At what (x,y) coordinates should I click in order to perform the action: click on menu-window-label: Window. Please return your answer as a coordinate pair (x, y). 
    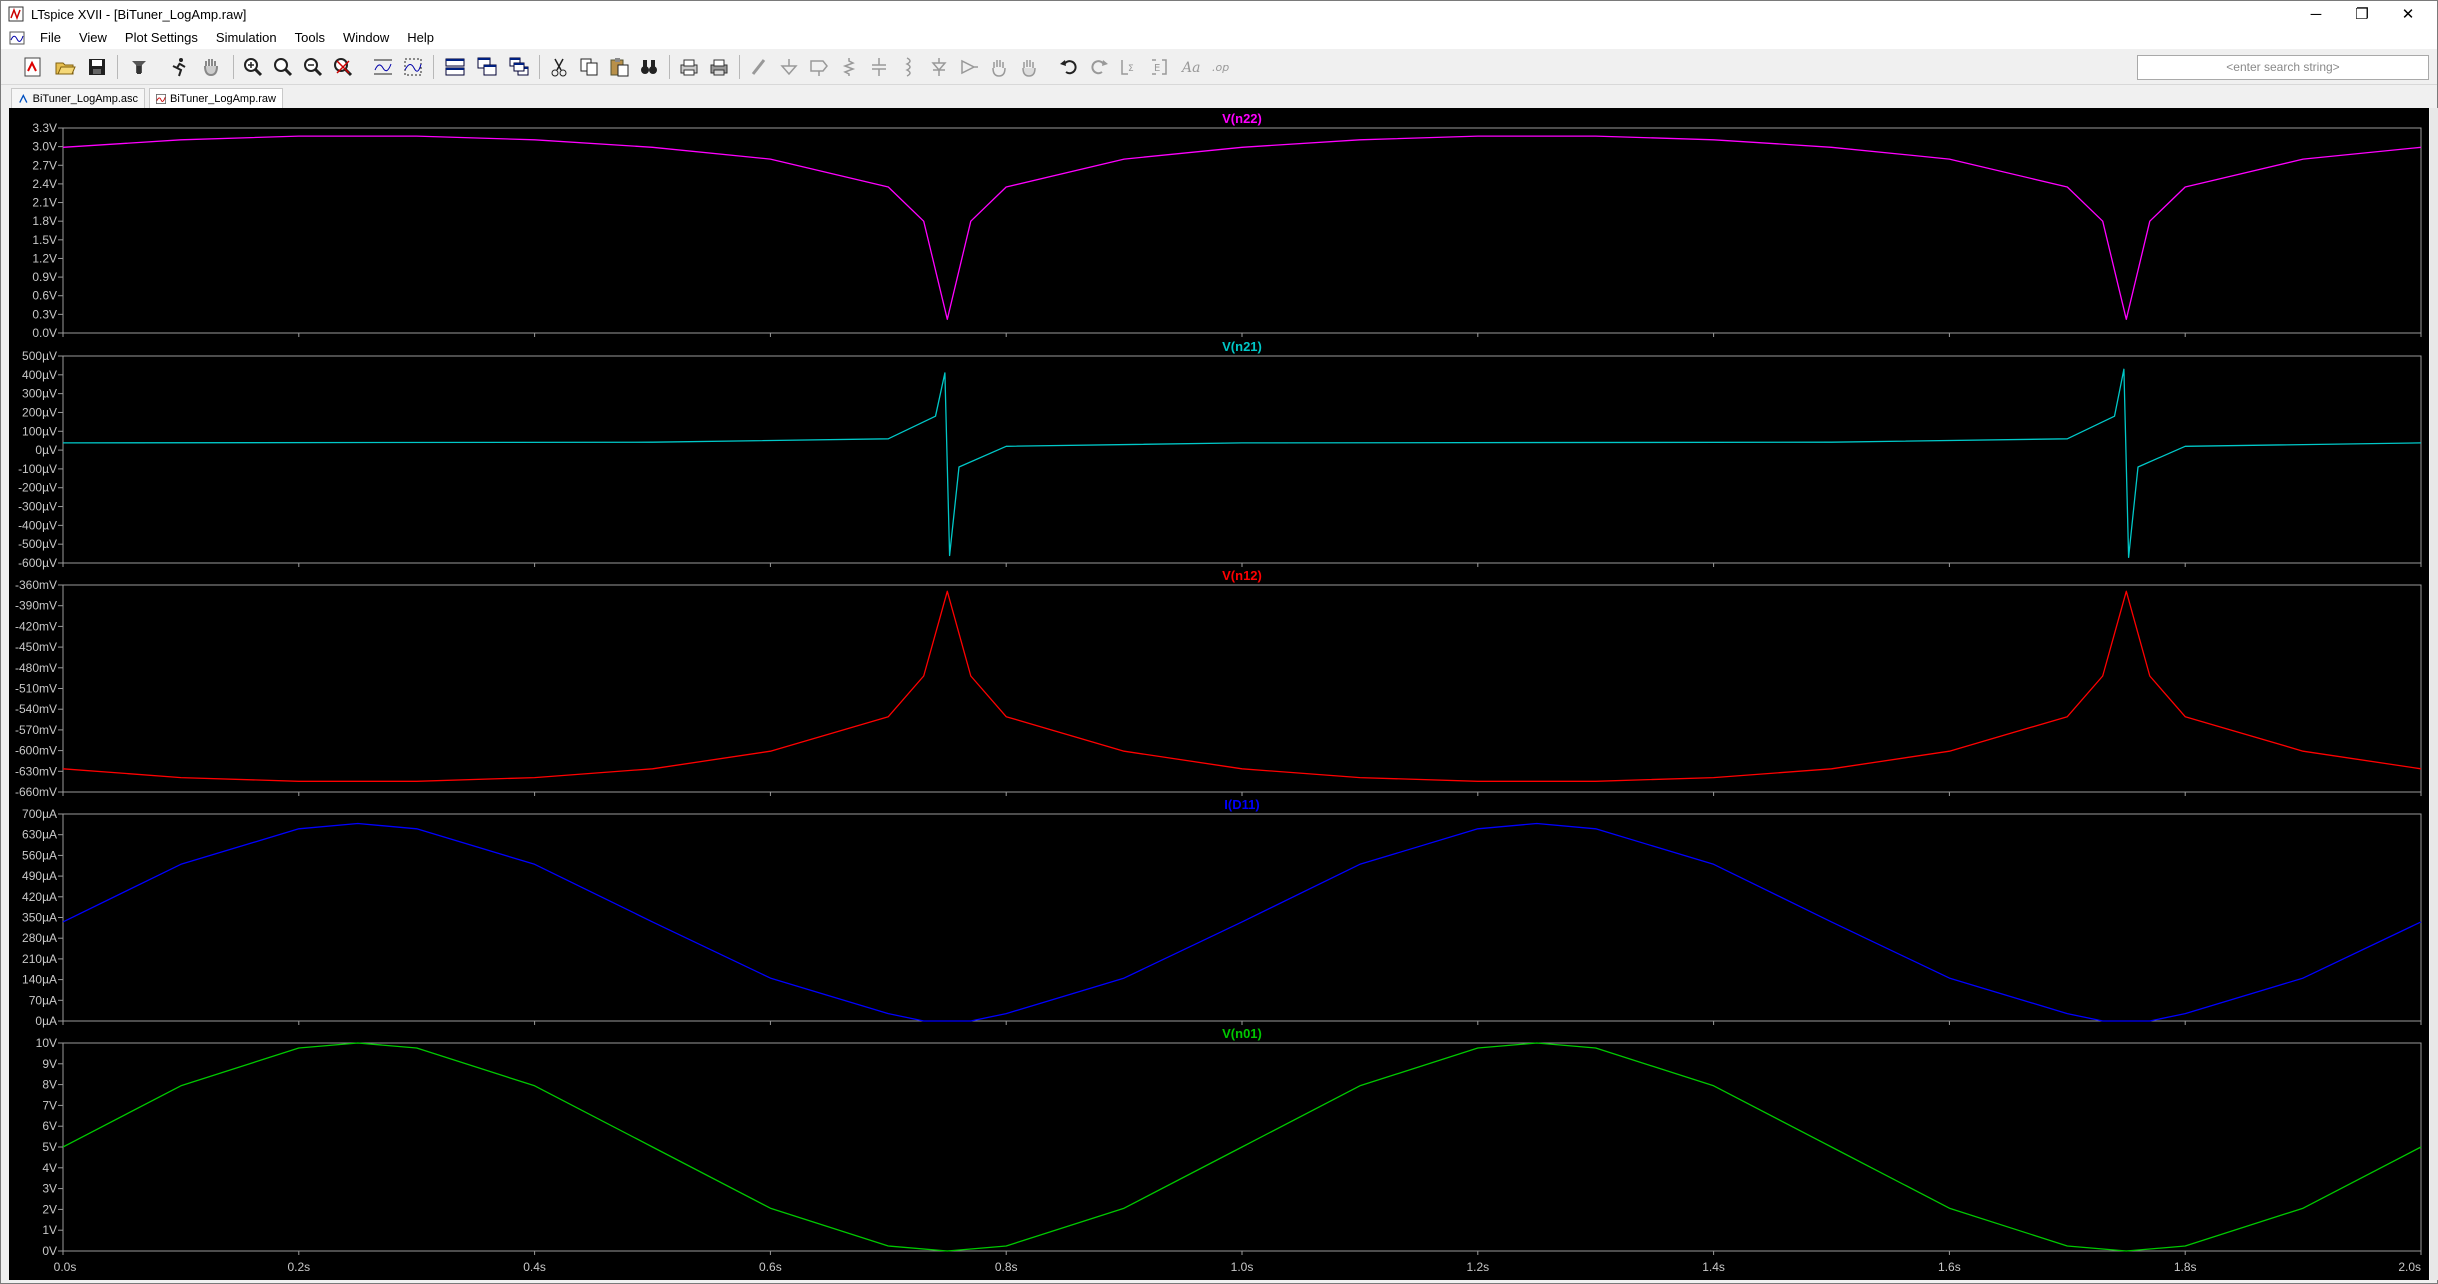
    Looking at the image, I should click on (366, 37).